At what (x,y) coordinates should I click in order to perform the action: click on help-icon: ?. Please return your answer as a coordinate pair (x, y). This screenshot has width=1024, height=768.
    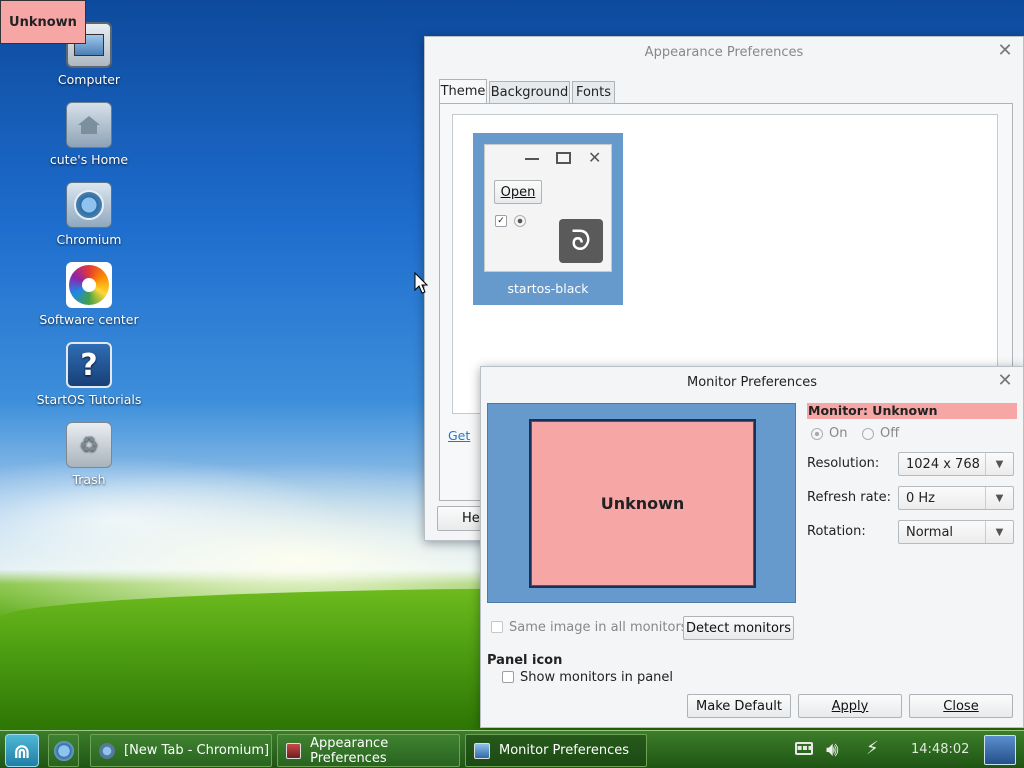
    Looking at the image, I should click on (89, 365).